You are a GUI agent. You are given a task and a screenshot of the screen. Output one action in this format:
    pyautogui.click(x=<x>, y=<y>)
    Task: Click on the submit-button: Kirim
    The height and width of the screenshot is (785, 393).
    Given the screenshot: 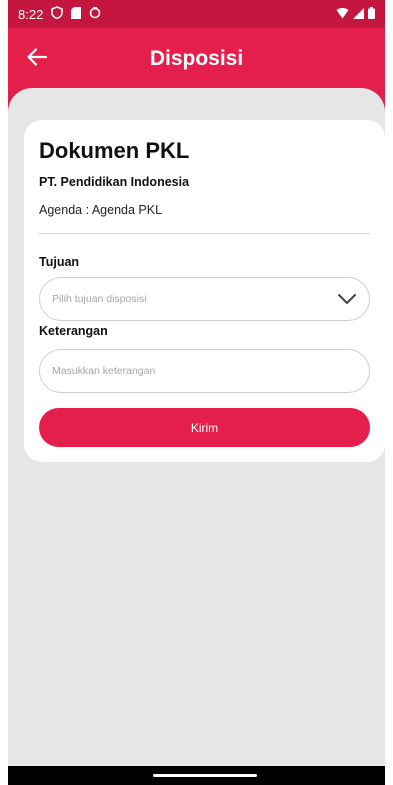 What is the action you would take?
    pyautogui.click(x=204, y=427)
    